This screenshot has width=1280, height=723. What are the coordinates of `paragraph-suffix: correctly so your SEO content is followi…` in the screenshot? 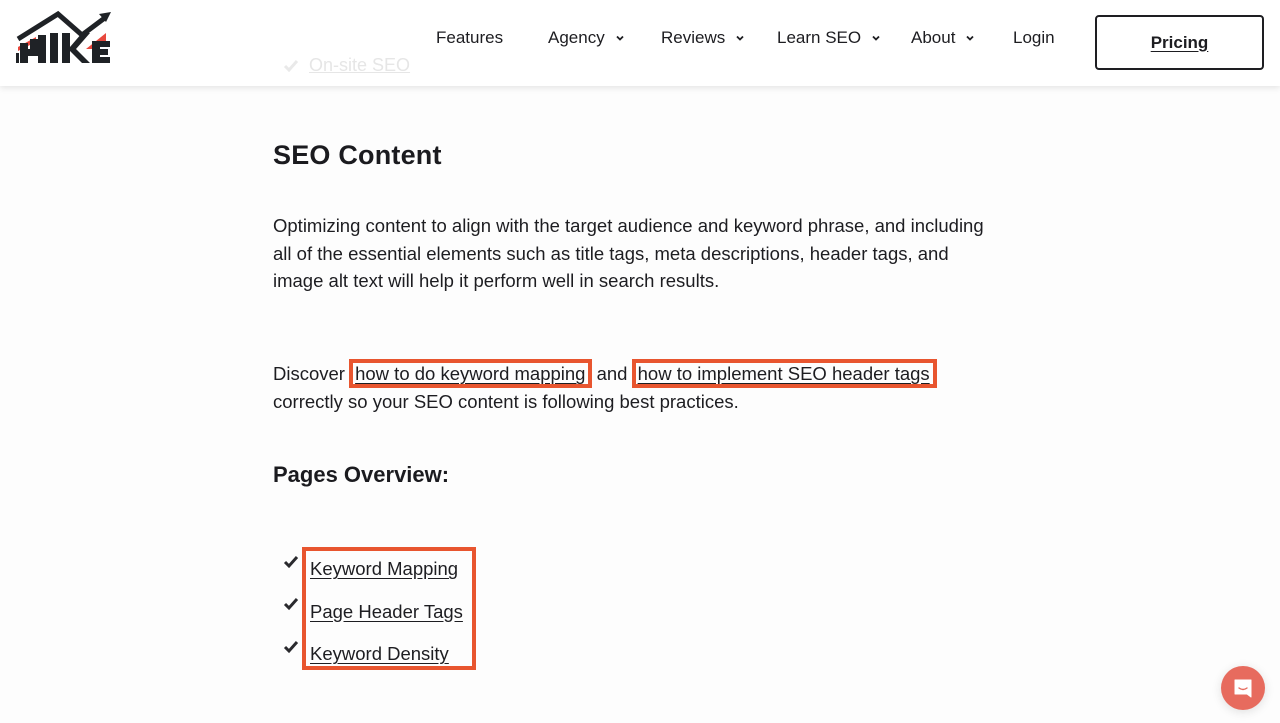 It's located at (506, 401).